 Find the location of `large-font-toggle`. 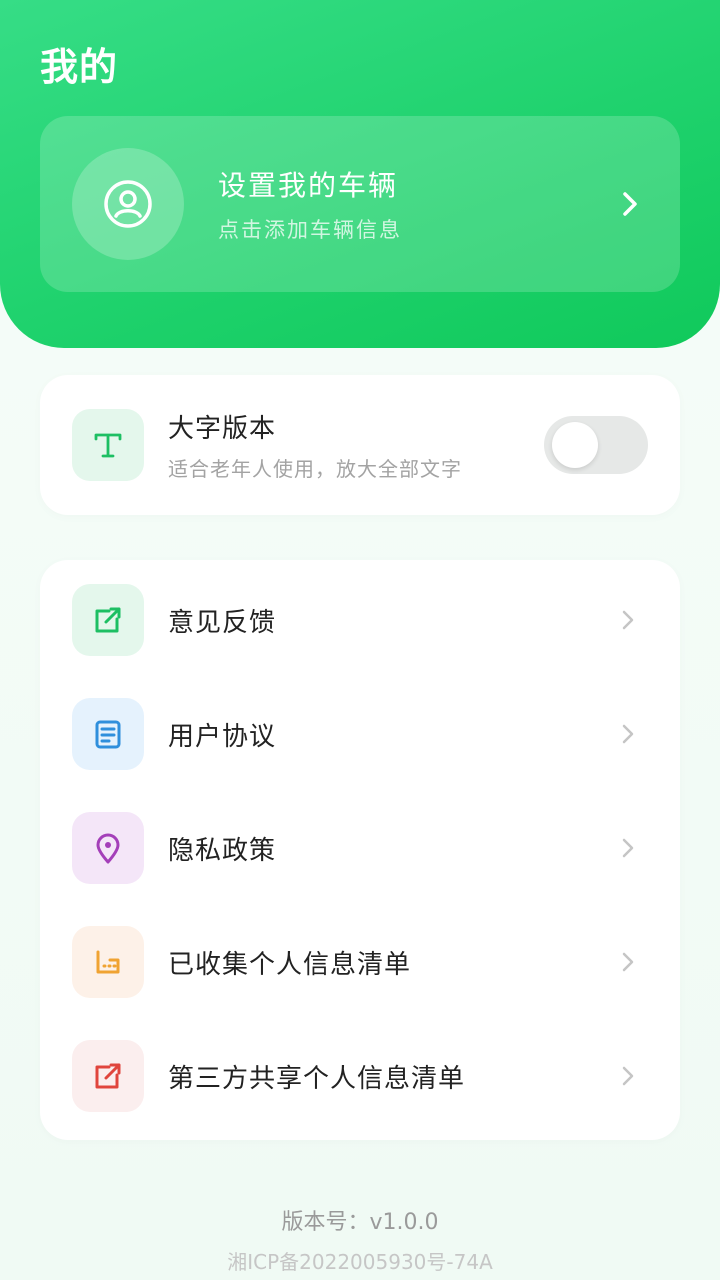

large-font-toggle is located at coordinates (596, 445).